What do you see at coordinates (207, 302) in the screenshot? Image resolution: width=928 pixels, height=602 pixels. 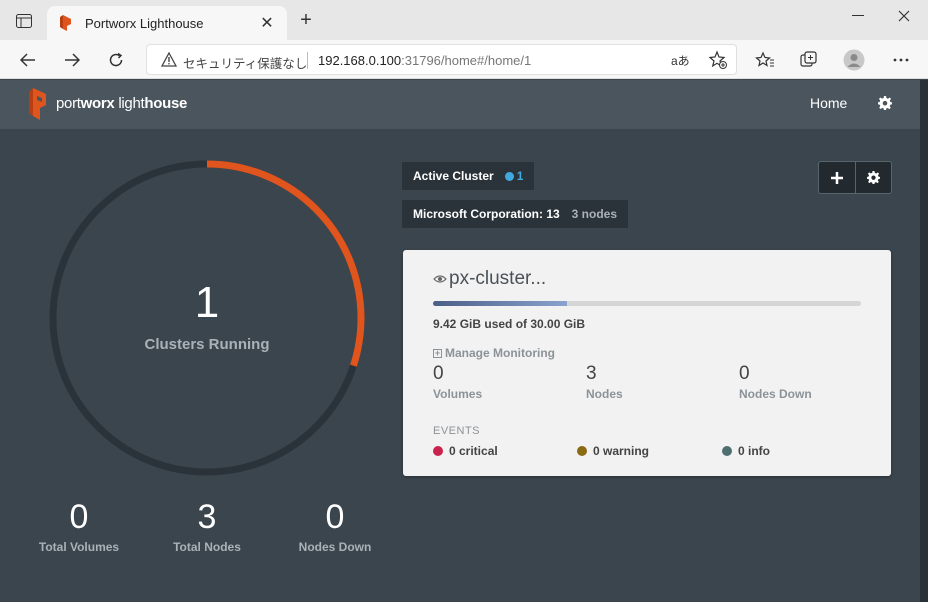 I see `clusters-running-count: 1` at bounding box center [207, 302].